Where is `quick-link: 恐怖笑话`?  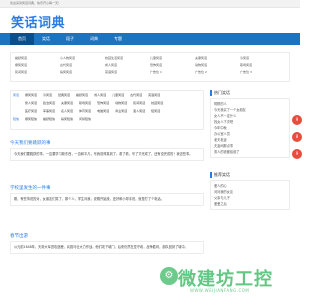 quick-link: 恐怖笑话 is located at coordinates (172, 65).